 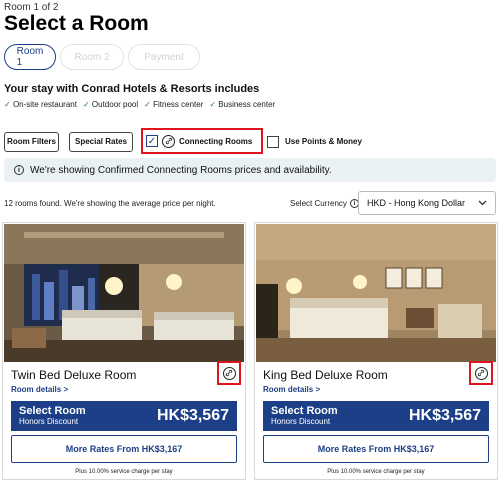 I want to click on chevron-down-icon, so click(x=482, y=203).